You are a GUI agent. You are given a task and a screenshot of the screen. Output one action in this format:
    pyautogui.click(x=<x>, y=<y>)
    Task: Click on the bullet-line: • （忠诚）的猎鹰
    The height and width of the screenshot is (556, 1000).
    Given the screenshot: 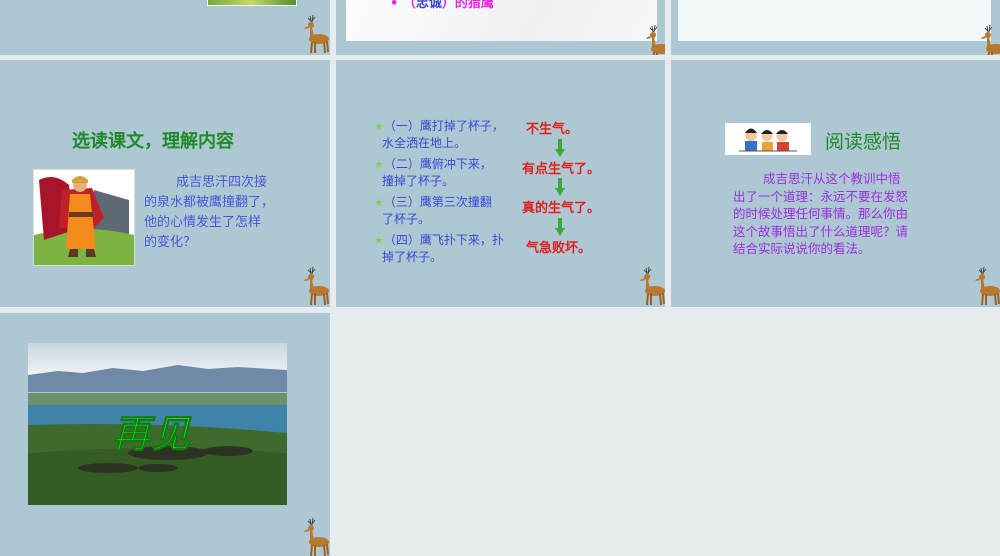 What is the action you would take?
    pyautogui.click(x=442, y=5)
    